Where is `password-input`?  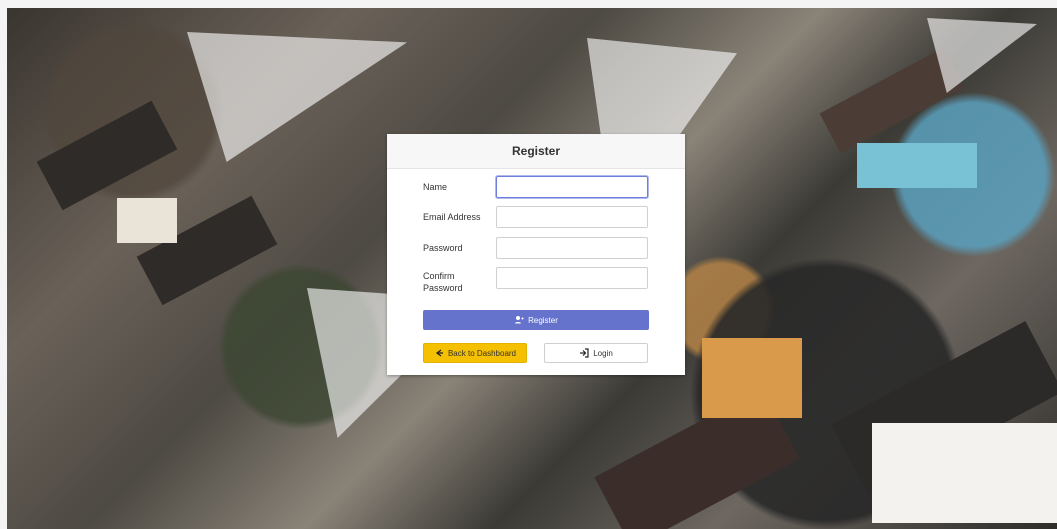
password-input is located at coordinates (572, 248).